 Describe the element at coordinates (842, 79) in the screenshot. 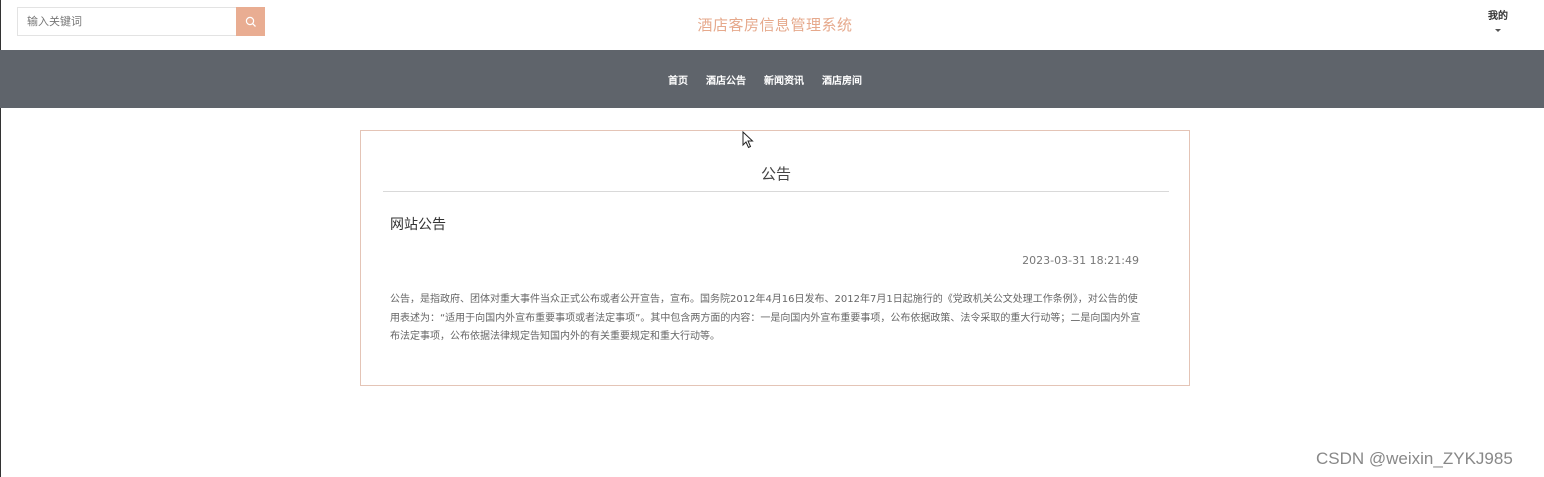

I see `nav-item-hotel-rooms: 酒店房间` at that location.